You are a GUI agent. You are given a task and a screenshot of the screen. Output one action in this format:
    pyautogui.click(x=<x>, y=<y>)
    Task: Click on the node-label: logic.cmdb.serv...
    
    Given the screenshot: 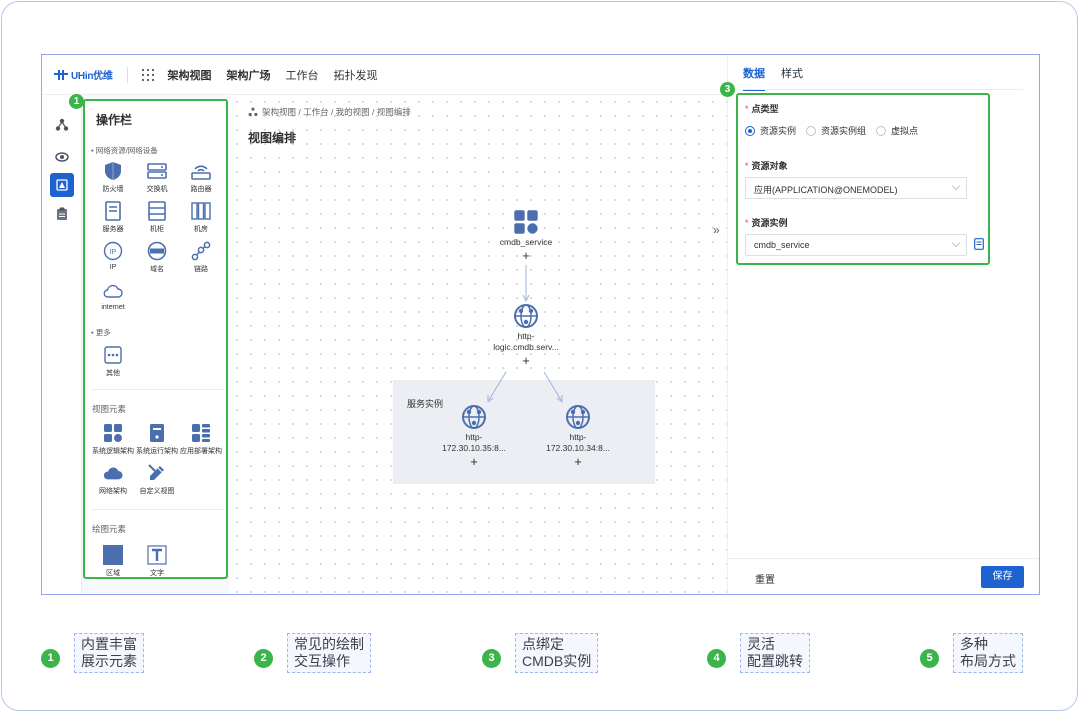 What is the action you would take?
    pyautogui.click(x=526, y=347)
    